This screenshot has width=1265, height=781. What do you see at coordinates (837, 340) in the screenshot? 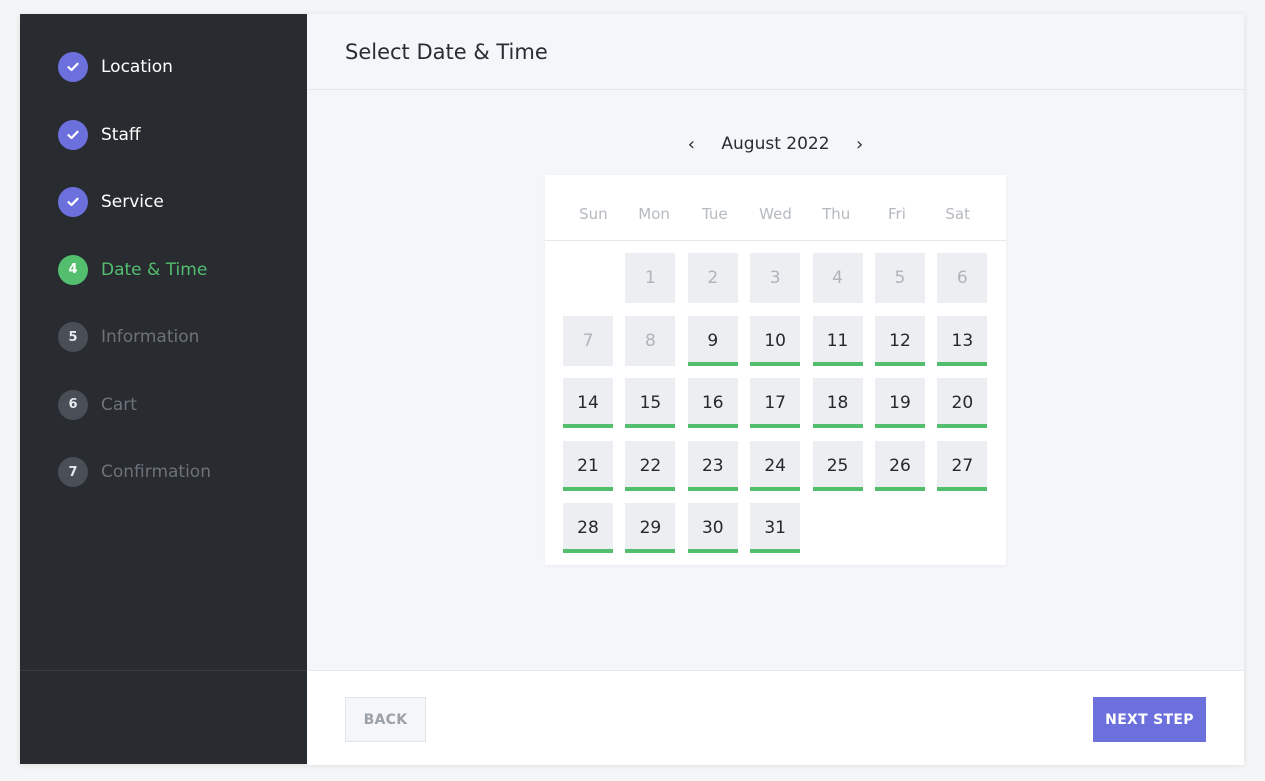
I see `available-day: 11` at bounding box center [837, 340].